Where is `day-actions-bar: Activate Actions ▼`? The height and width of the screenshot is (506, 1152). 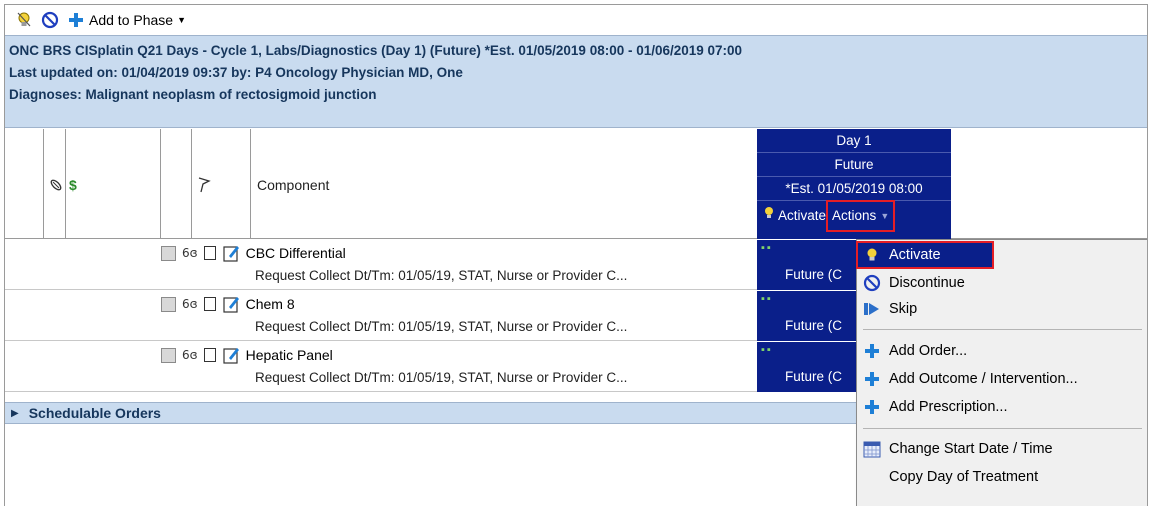
day-actions-bar: Activate Actions ▼ is located at coordinates (854, 216).